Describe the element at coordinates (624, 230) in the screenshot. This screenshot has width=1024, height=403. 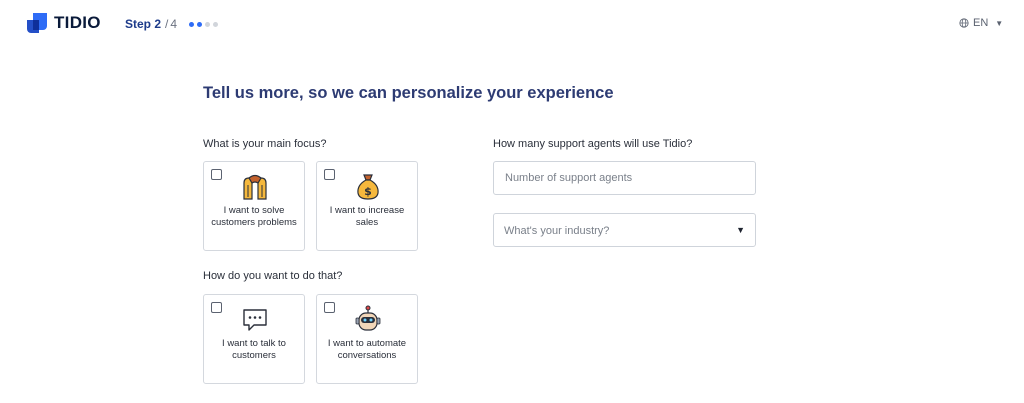
I see `industry-select: What's your industry? ▼` at that location.